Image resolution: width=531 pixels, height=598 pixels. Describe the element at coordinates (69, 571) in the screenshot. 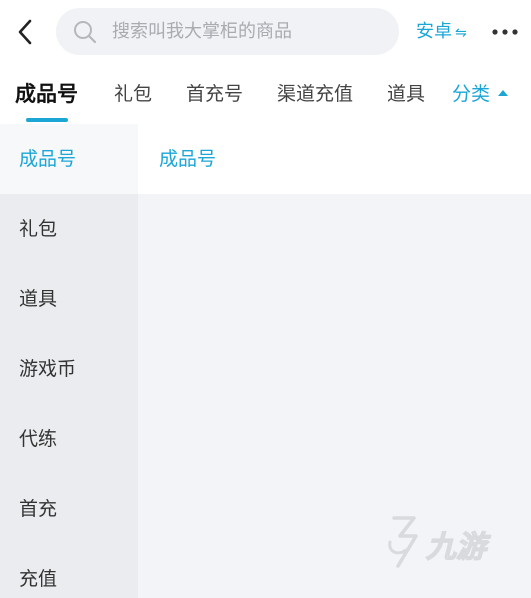

I see `sidebar-item-recharge: 充值` at that location.